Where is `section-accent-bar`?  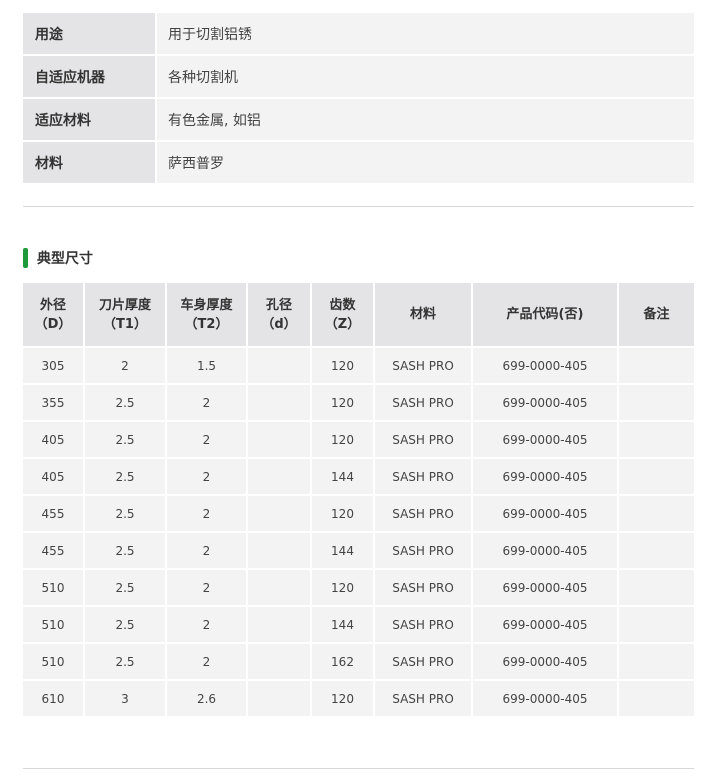
section-accent-bar is located at coordinates (25, 258).